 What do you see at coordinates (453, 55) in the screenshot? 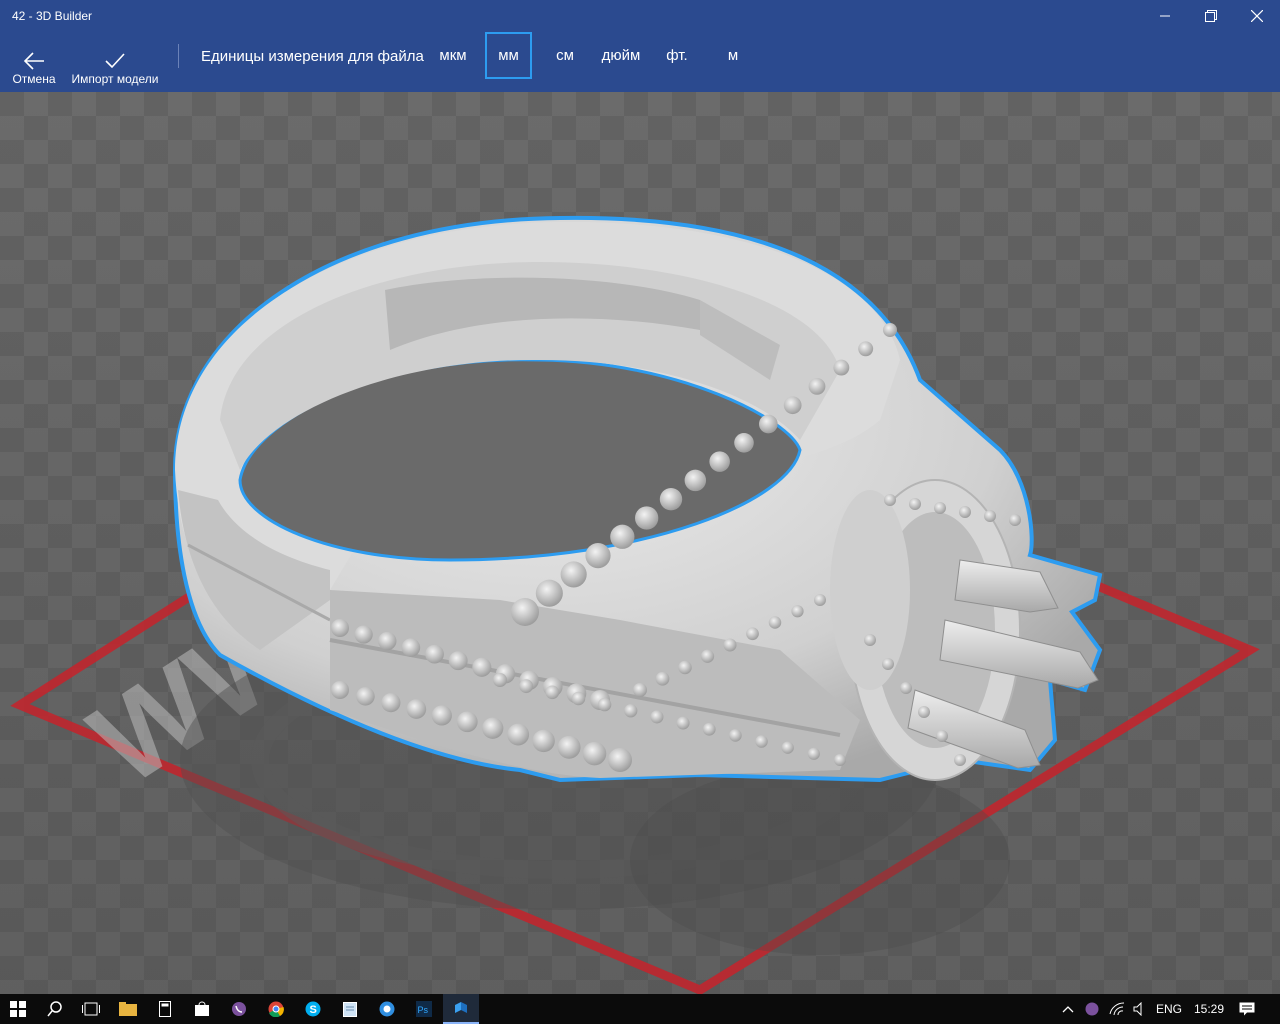
I see `unit-micrometer: мкм` at bounding box center [453, 55].